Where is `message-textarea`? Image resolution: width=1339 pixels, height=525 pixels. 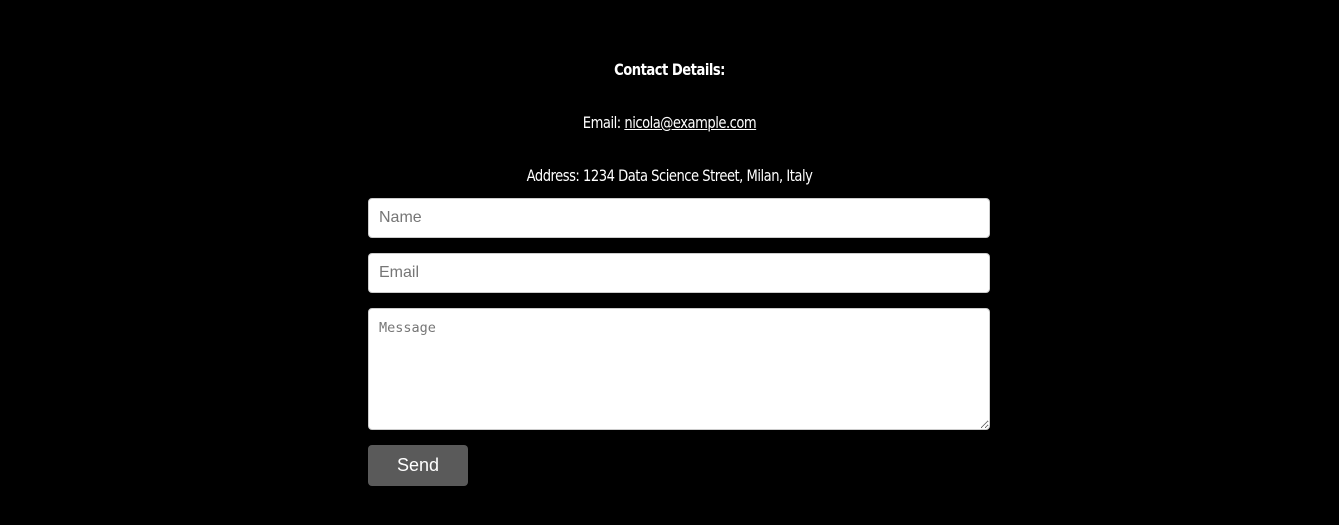 message-textarea is located at coordinates (679, 369).